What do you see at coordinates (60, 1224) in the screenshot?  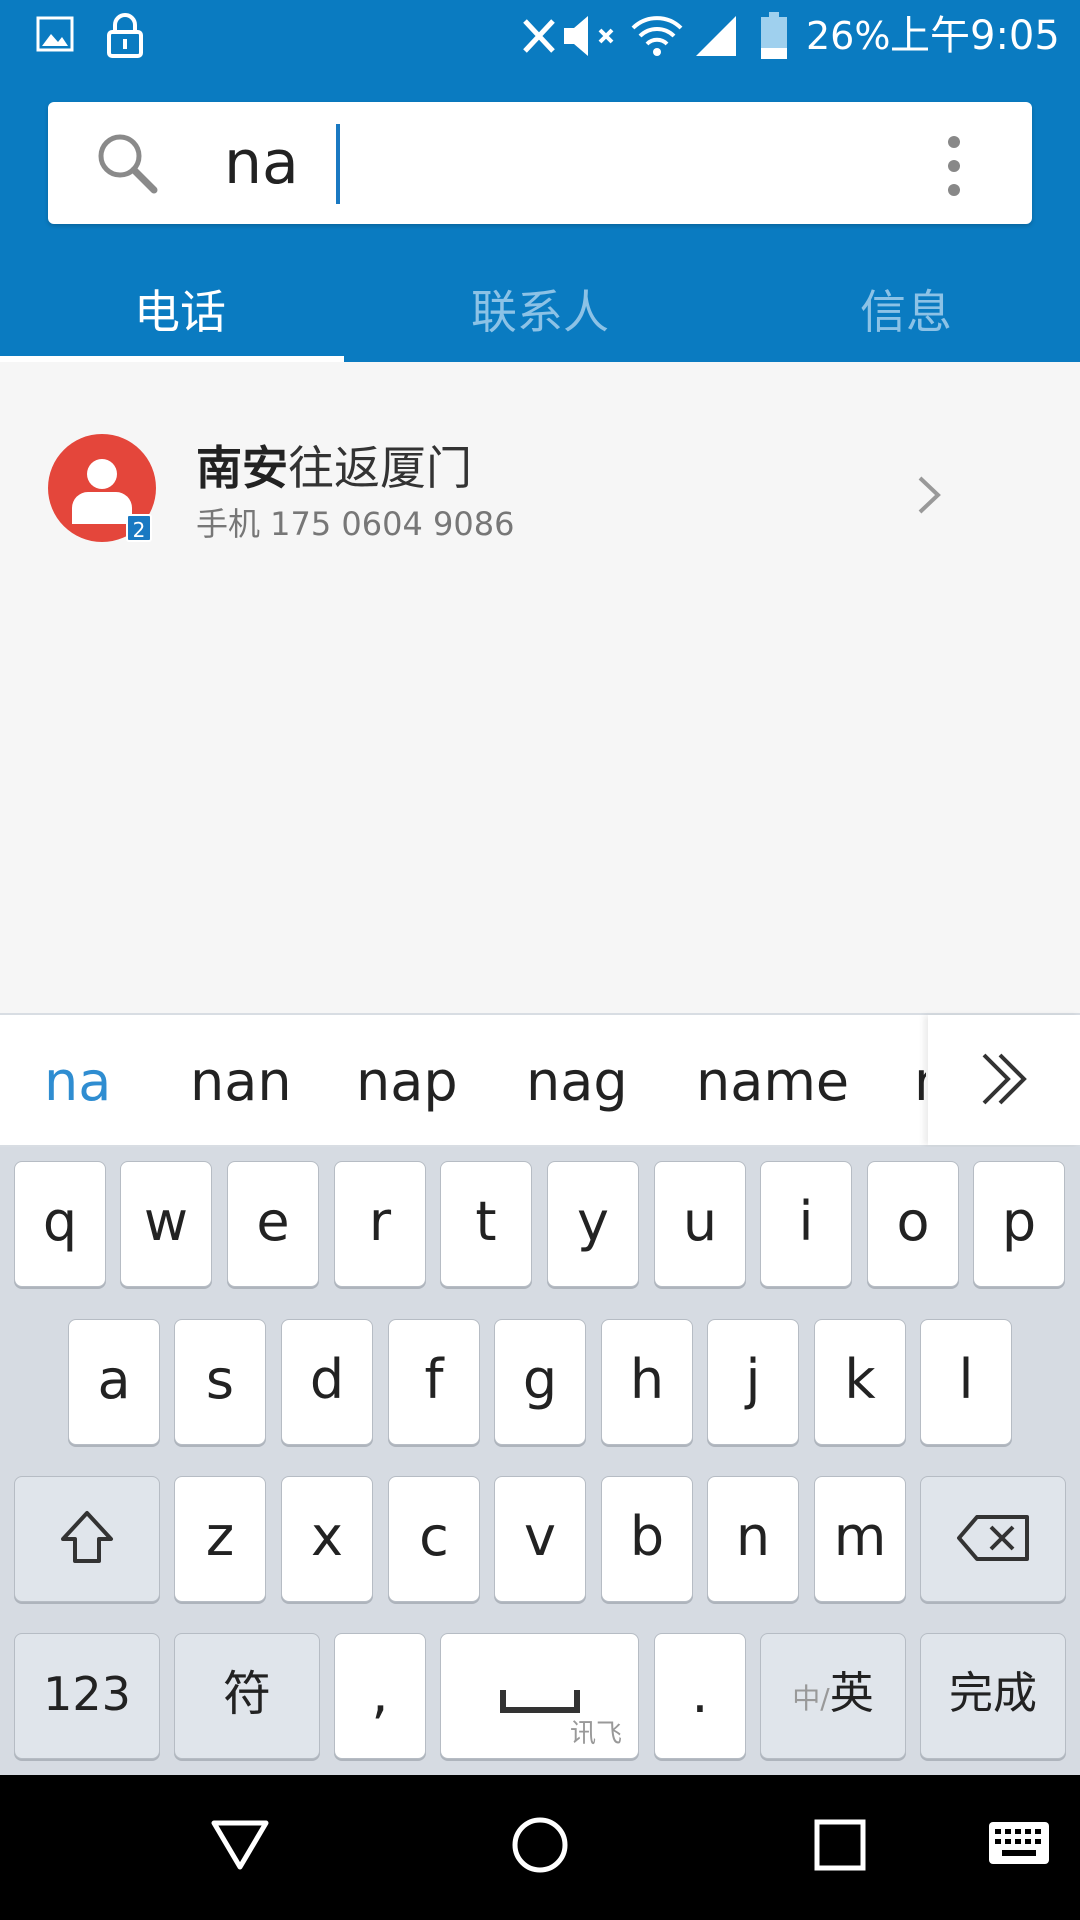 I see `key-q: q` at bounding box center [60, 1224].